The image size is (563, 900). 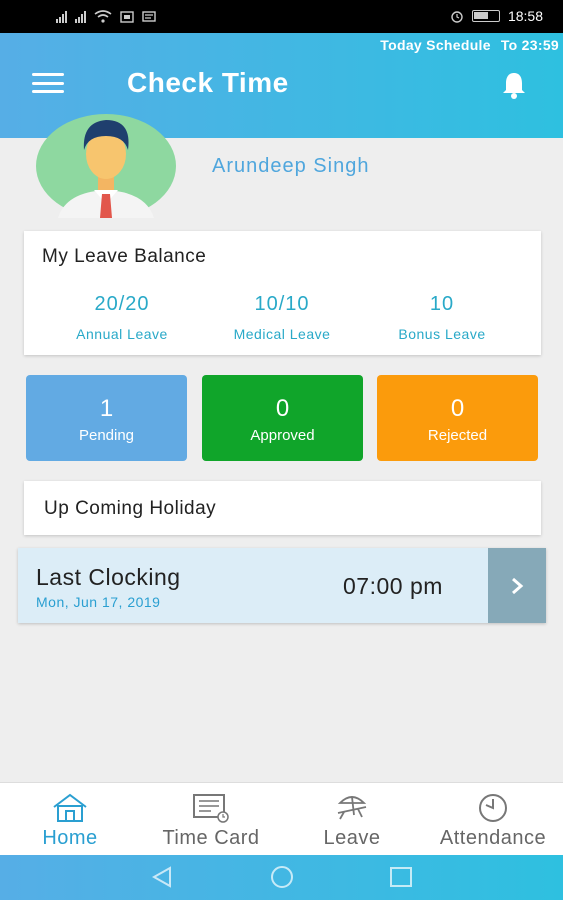 What do you see at coordinates (442, 317) in the screenshot?
I see `bonus-leave: 10 Bonus Leave` at bounding box center [442, 317].